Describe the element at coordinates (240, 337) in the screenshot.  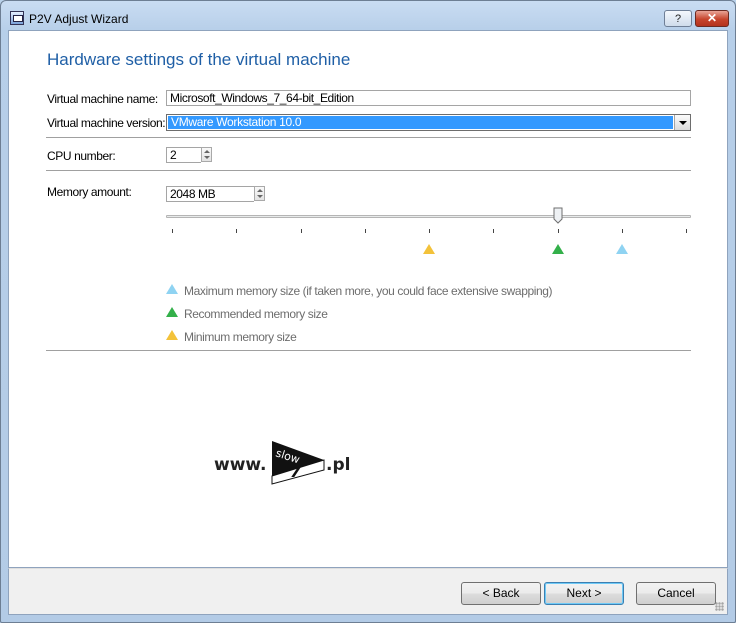
I see `minimum-memory-legend-label: Minimum memory size` at that location.